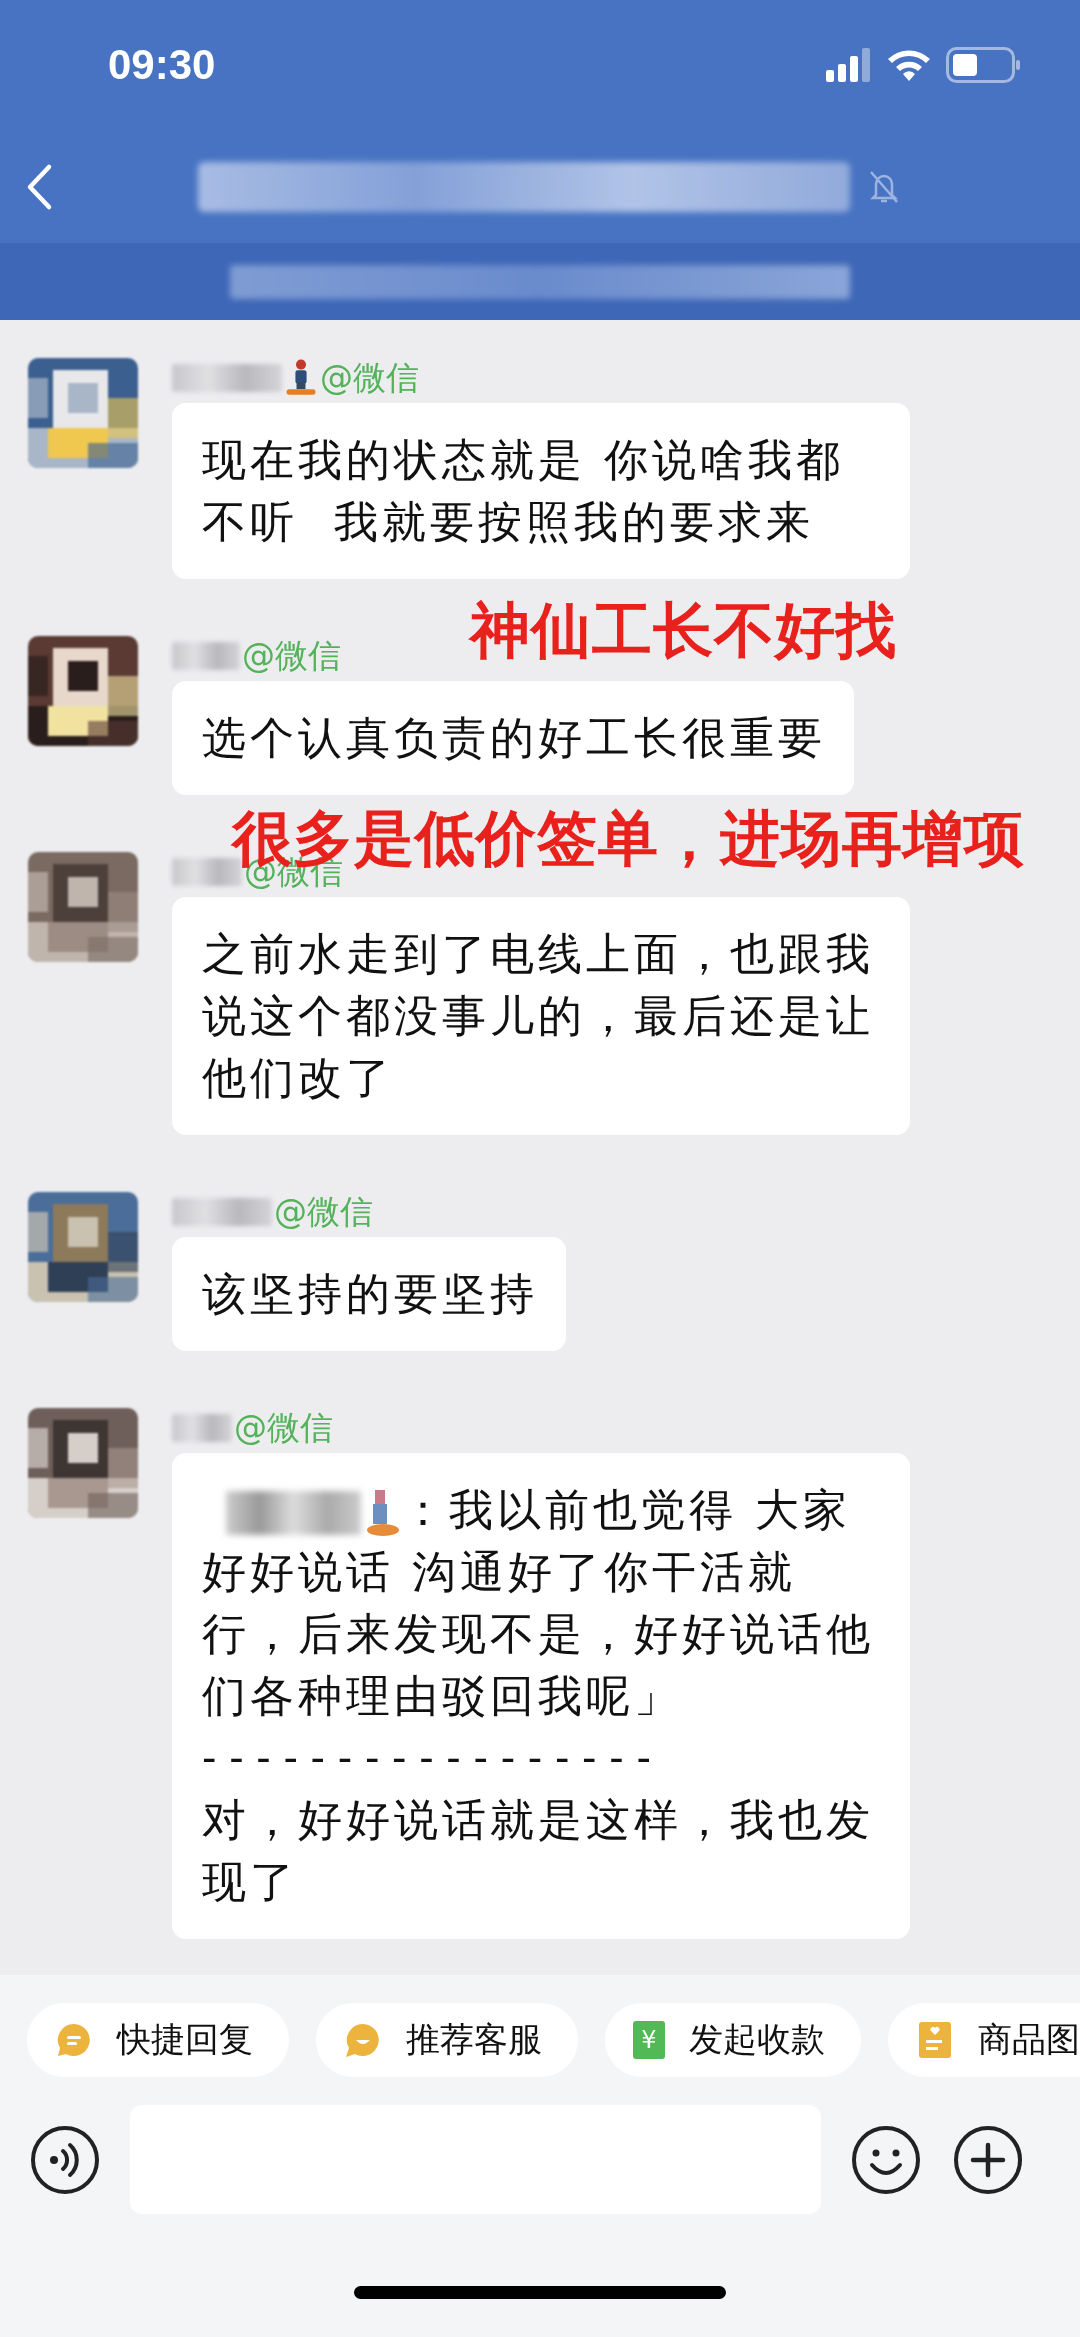  I want to click on annotation-text: 神仙工长不好找, so click(683, 630).